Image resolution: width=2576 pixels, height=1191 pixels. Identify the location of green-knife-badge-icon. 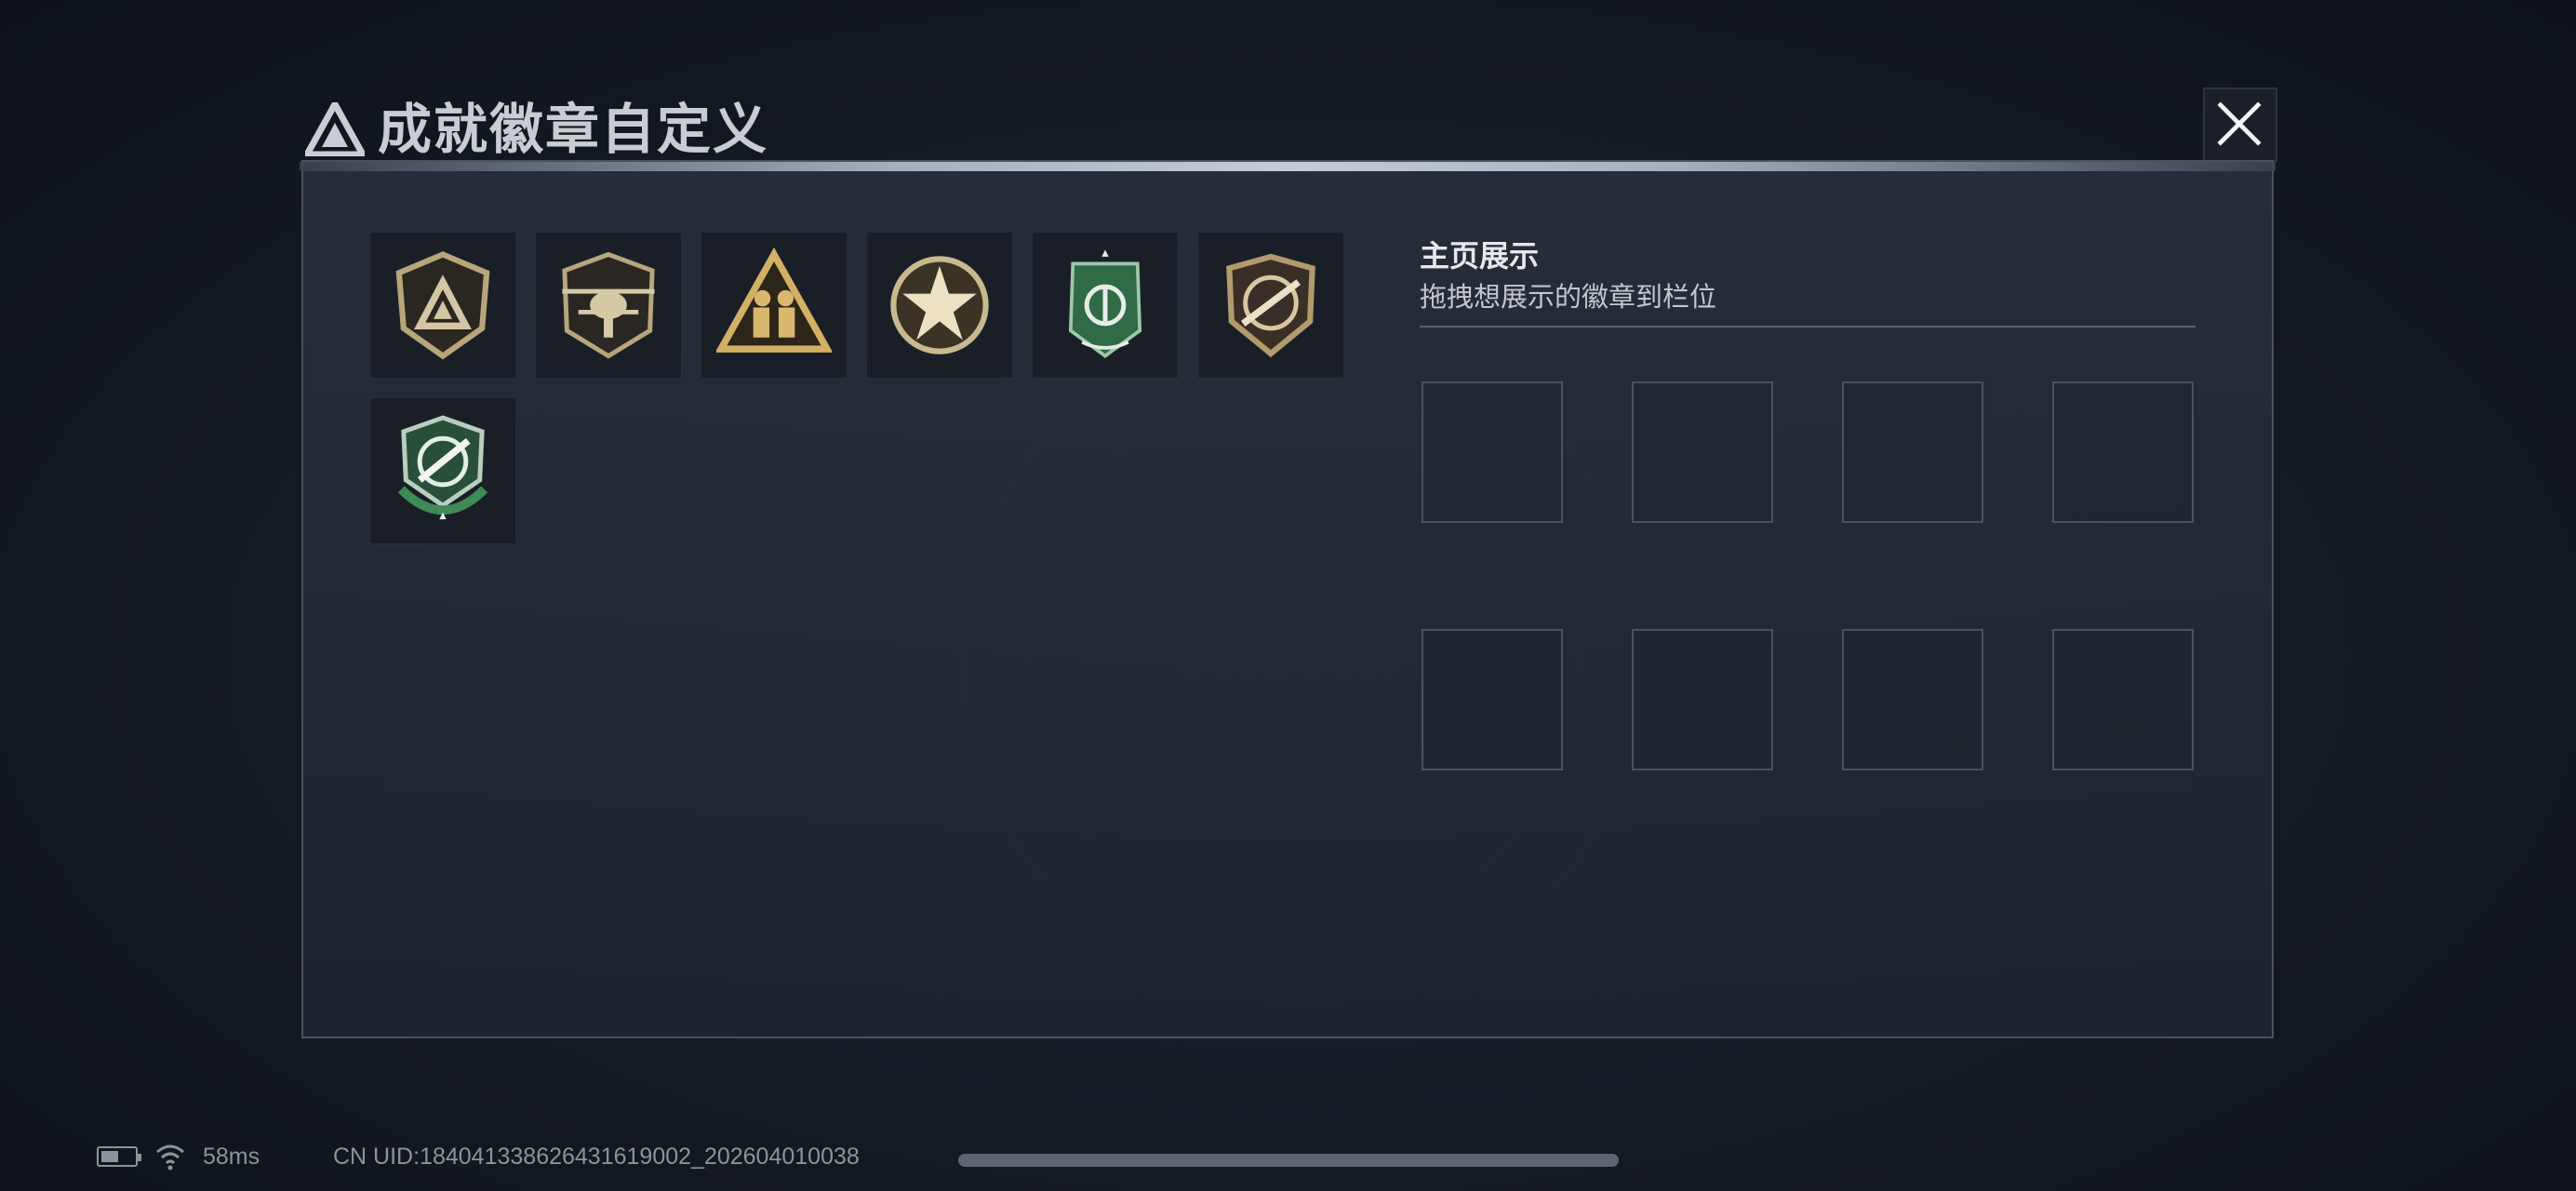
(442, 467).